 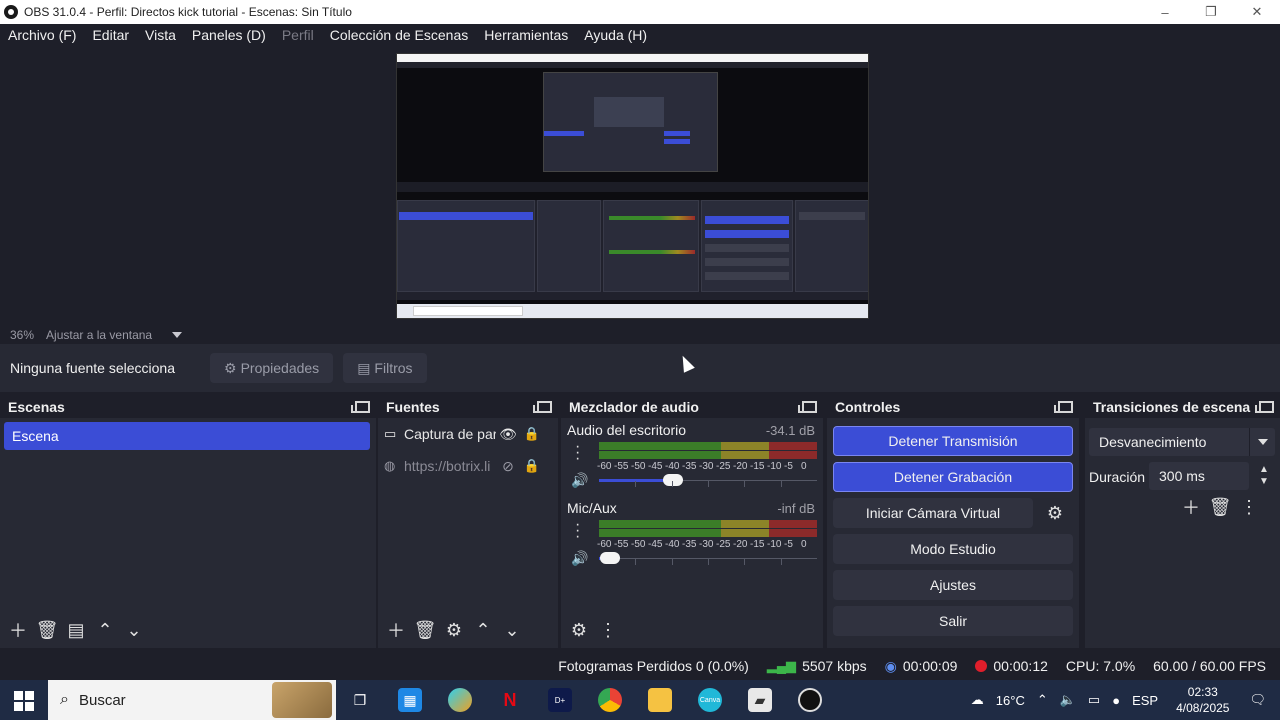 What do you see at coordinates (1257, 12) in the screenshot?
I see `close-button: ✕` at bounding box center [1257, 12].